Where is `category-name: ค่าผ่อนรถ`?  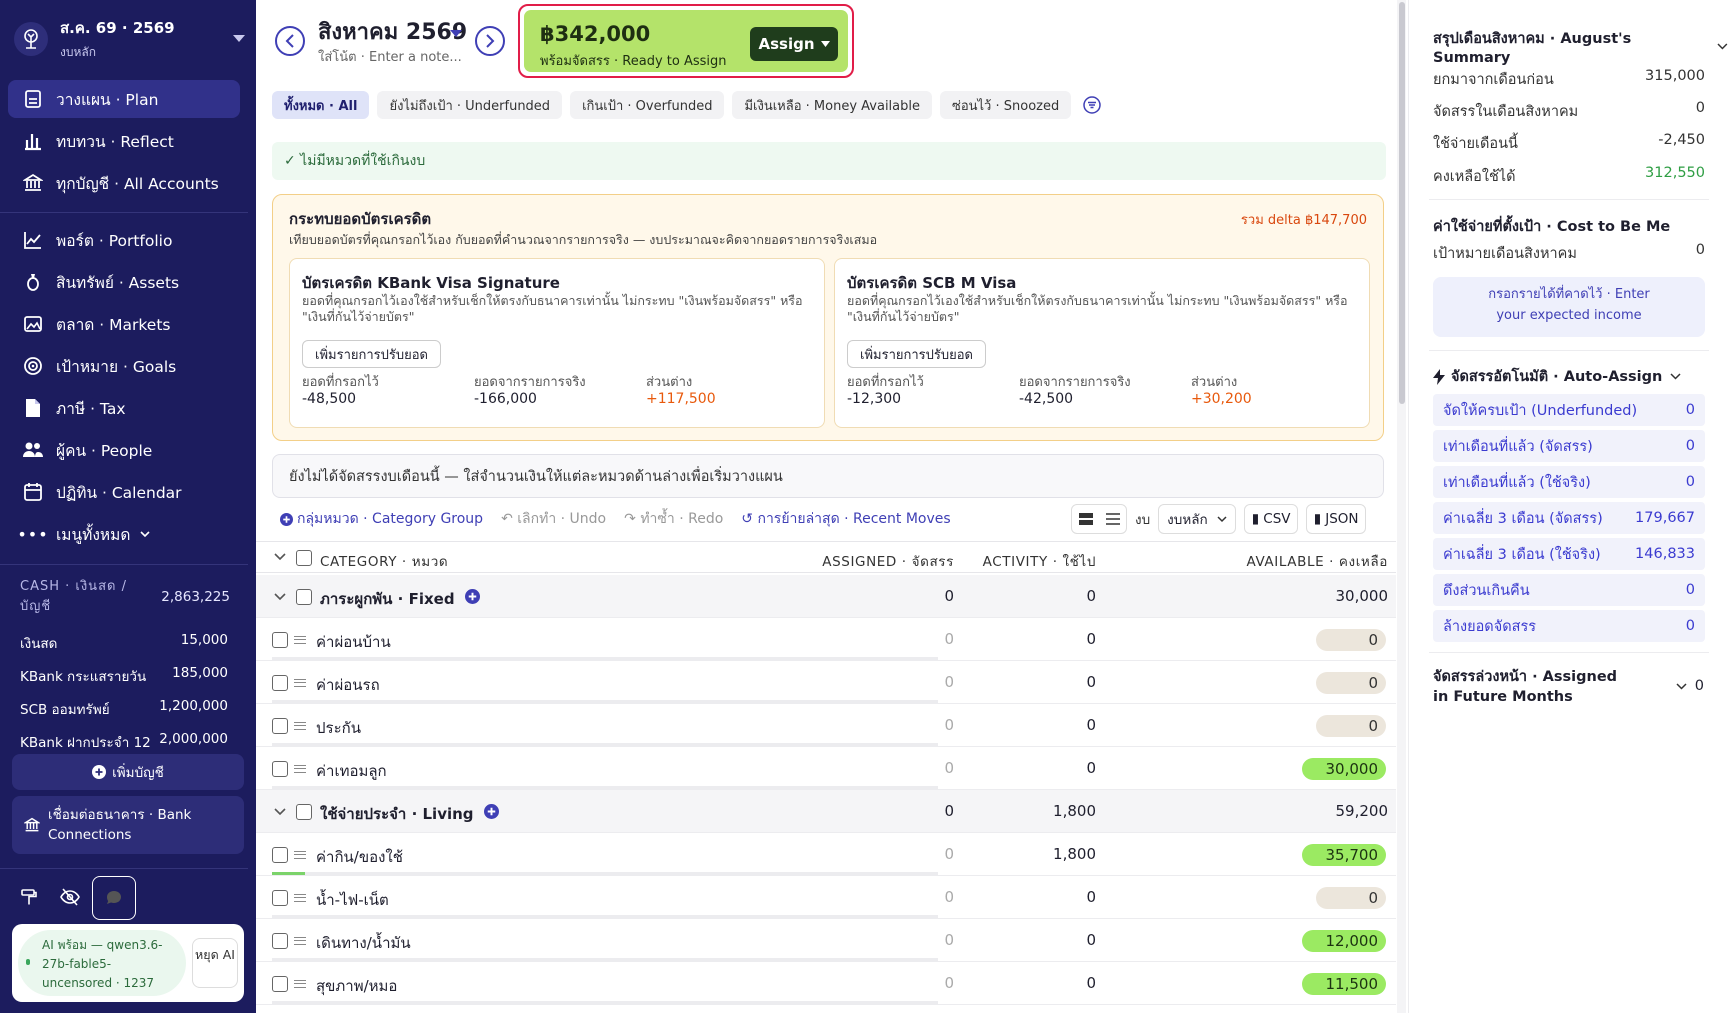 category-name: ค่าผ่อนรถ is located at coordinates (348, 685).